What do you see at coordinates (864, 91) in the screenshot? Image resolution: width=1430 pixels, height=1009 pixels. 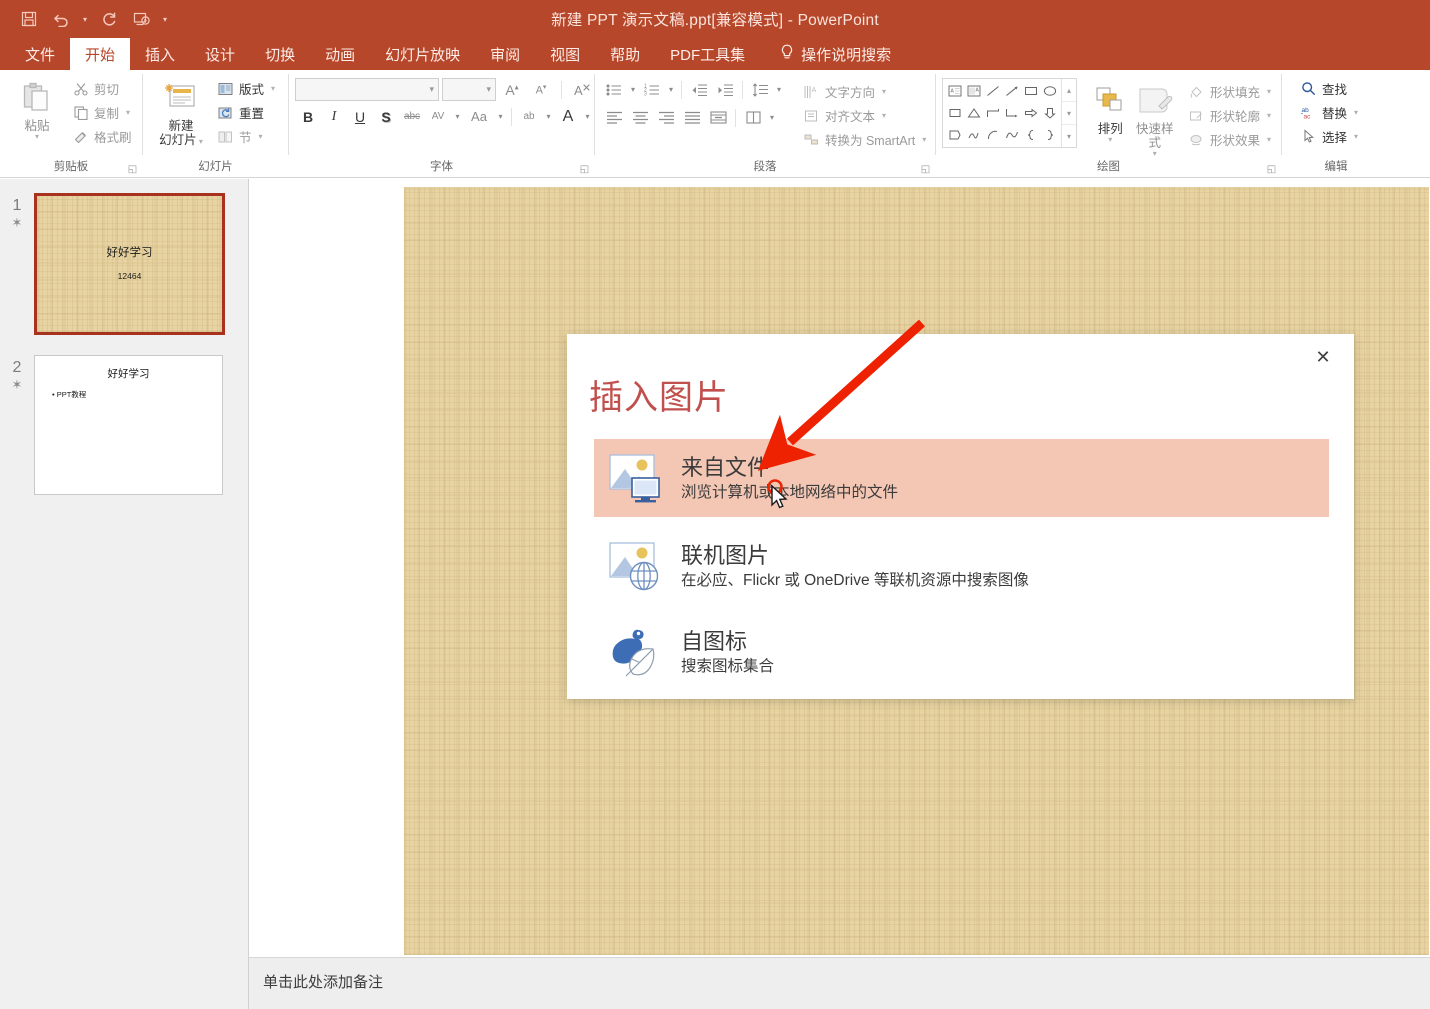 I see `text-direction-button: A 文字方向 ▾` at bounding box center [864, 91].